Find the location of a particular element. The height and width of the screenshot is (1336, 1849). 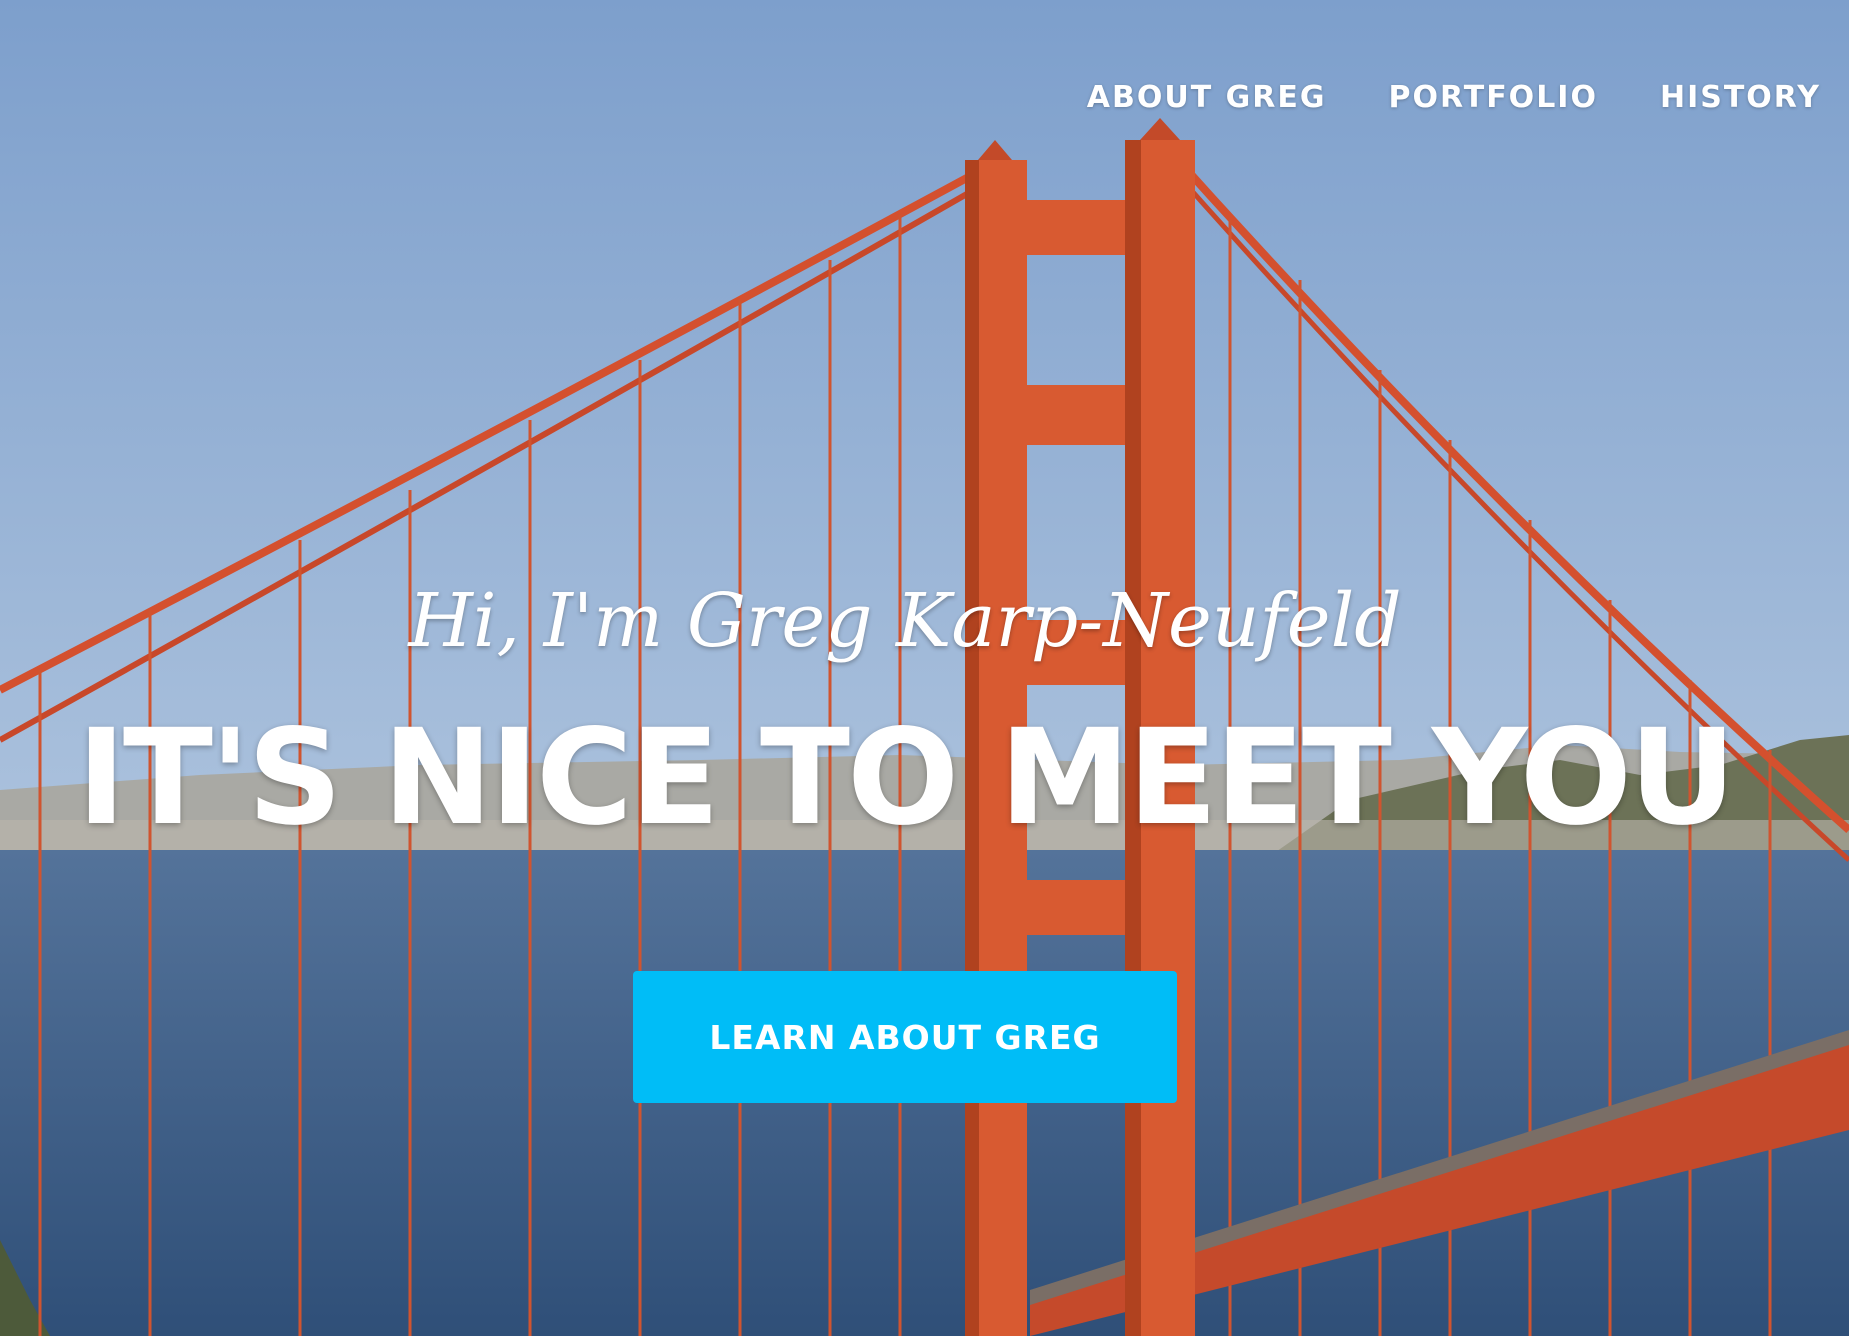

hero-subtitle: Hi, I'm Greg Karp-Neufeld is located at coordinates (905, 621).